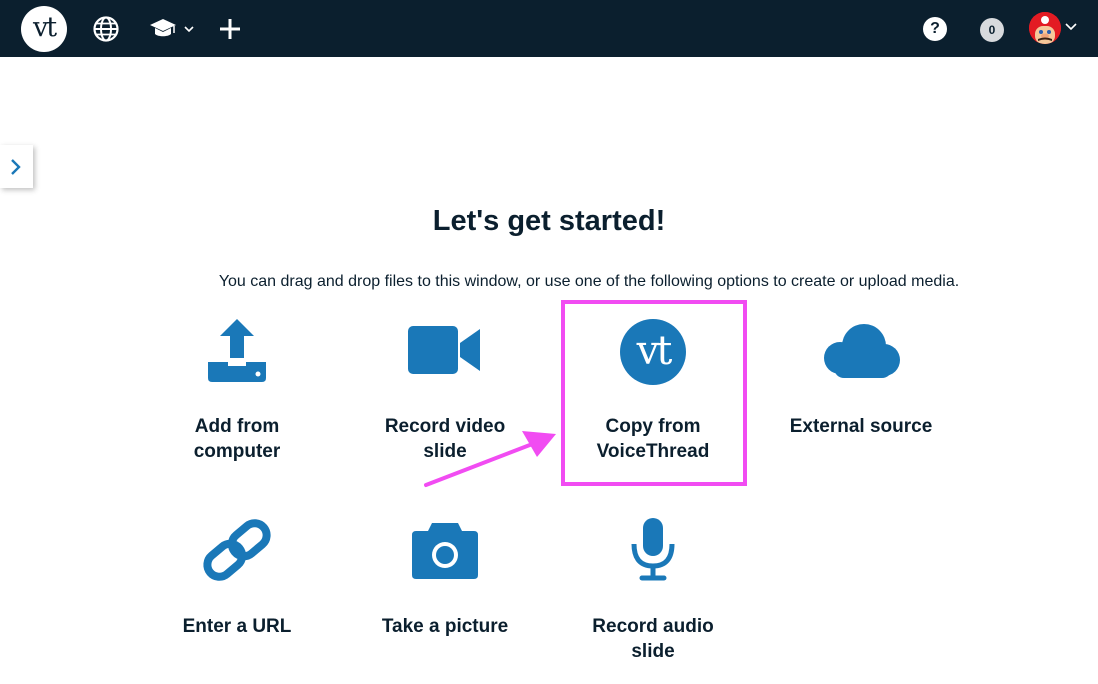 This screenshot has width=1098, height=684. I want to click on camera-icon, so click(445, 551).